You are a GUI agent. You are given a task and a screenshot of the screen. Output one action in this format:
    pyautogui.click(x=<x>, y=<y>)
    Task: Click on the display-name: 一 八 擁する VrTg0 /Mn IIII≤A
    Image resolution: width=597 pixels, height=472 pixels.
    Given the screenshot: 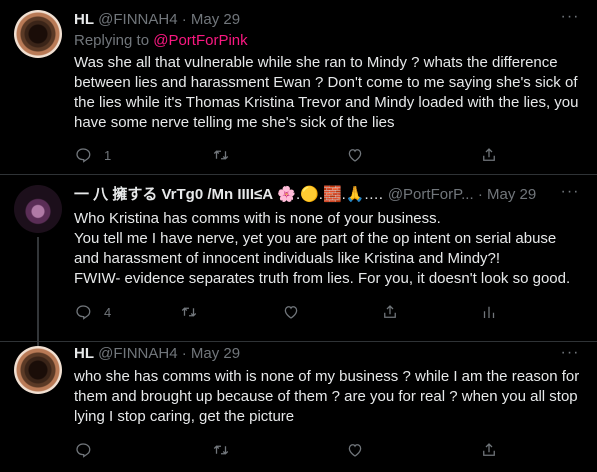 What is the action you would take?
    pyautogui.click(x=173, y=194)
    